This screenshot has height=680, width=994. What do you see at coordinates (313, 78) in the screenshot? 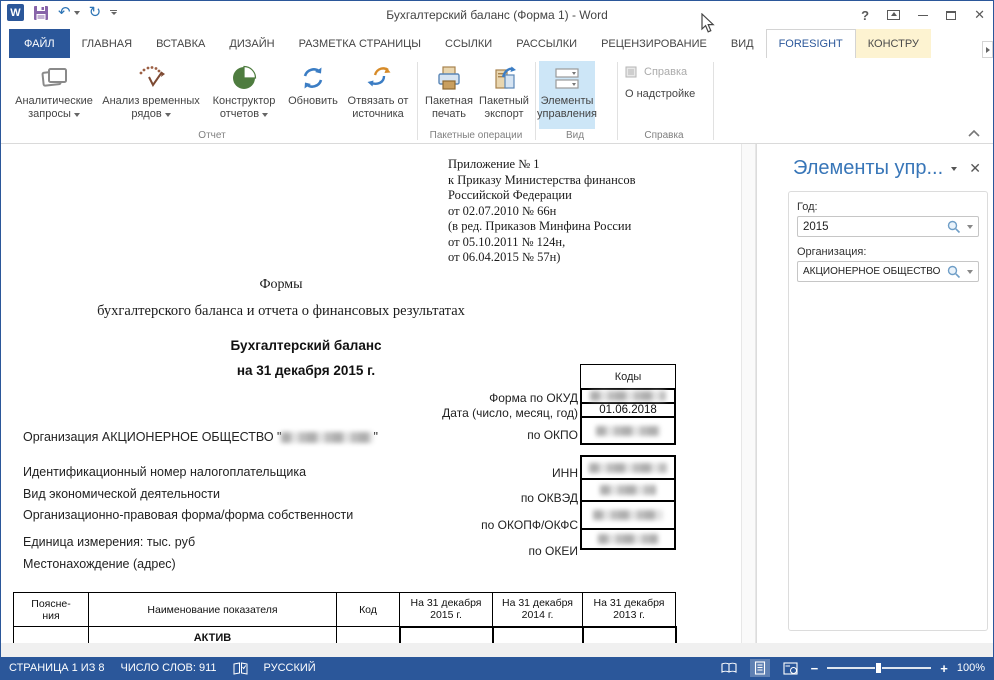
I see `refresh-icon` at bounding box center [313, 78].